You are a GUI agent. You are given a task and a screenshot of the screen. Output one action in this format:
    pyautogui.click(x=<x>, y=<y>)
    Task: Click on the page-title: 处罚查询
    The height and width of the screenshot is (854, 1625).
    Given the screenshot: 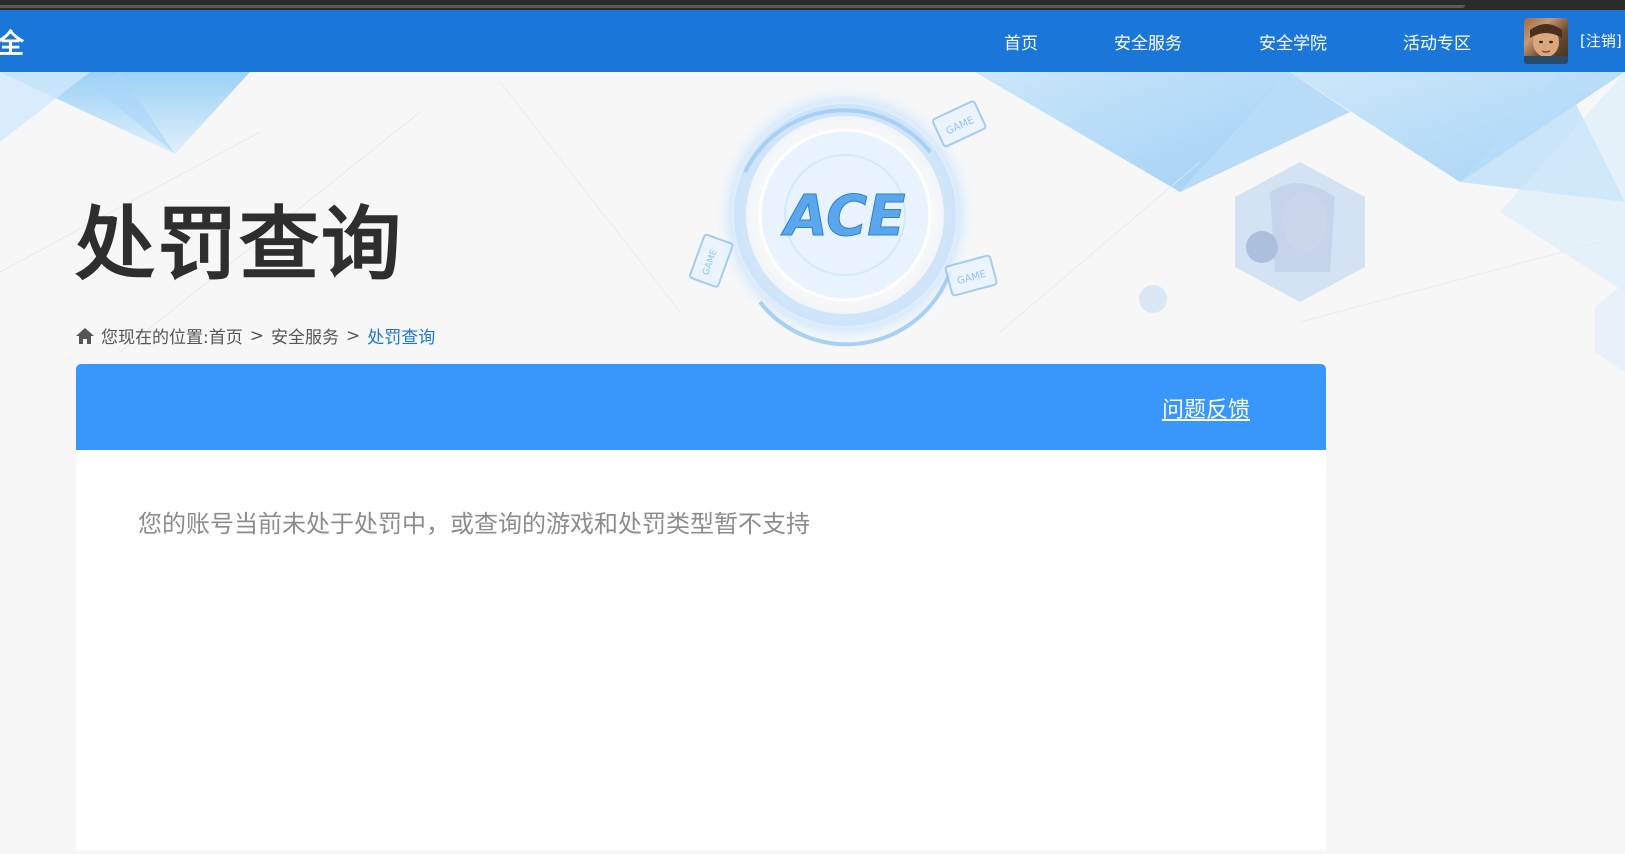 What is the action you would take?
    pyautogui.click(x=239, y=244)
    